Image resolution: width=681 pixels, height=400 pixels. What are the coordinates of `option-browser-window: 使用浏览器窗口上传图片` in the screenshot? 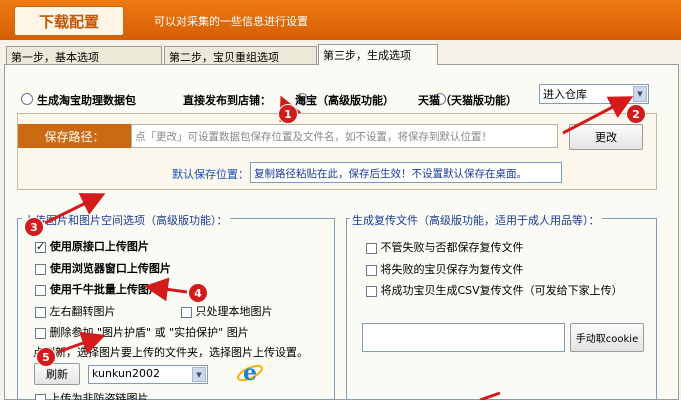 It's located at (103, 268).